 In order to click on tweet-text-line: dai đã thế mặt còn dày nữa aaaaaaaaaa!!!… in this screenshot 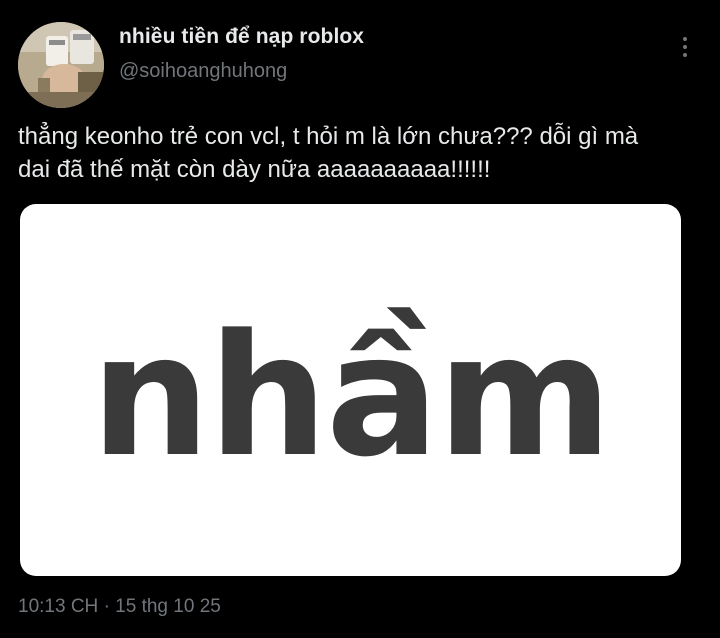, I will do `click(254, 169)`.